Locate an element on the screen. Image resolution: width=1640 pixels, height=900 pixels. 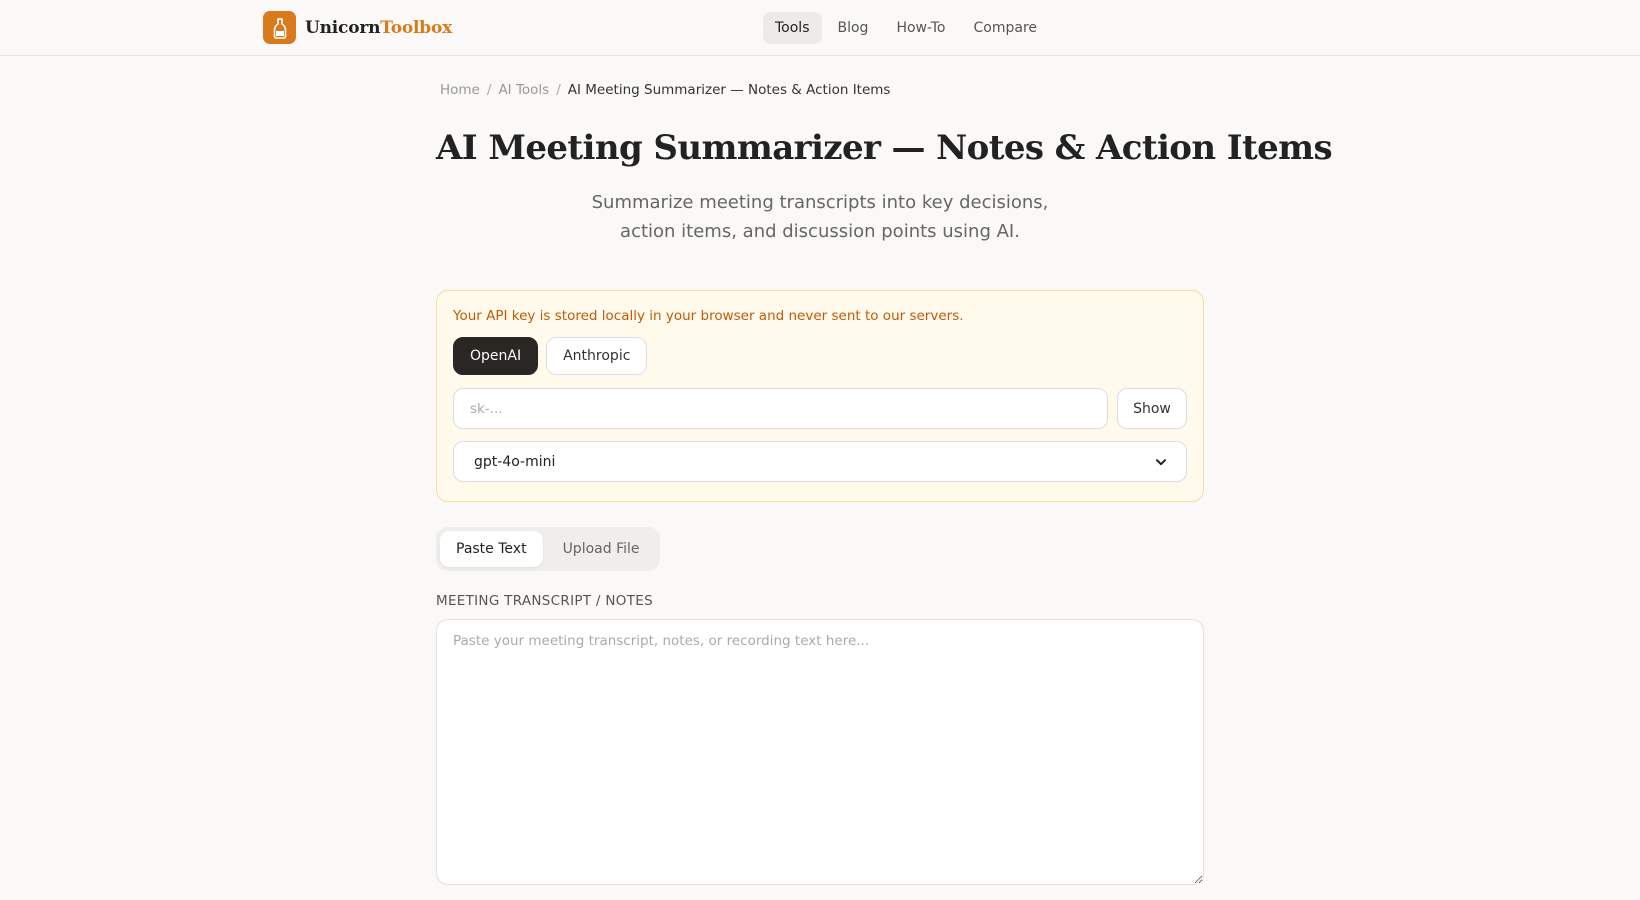
provider-selector: OpenAI Anthropic is located at coordinates (820, 356).